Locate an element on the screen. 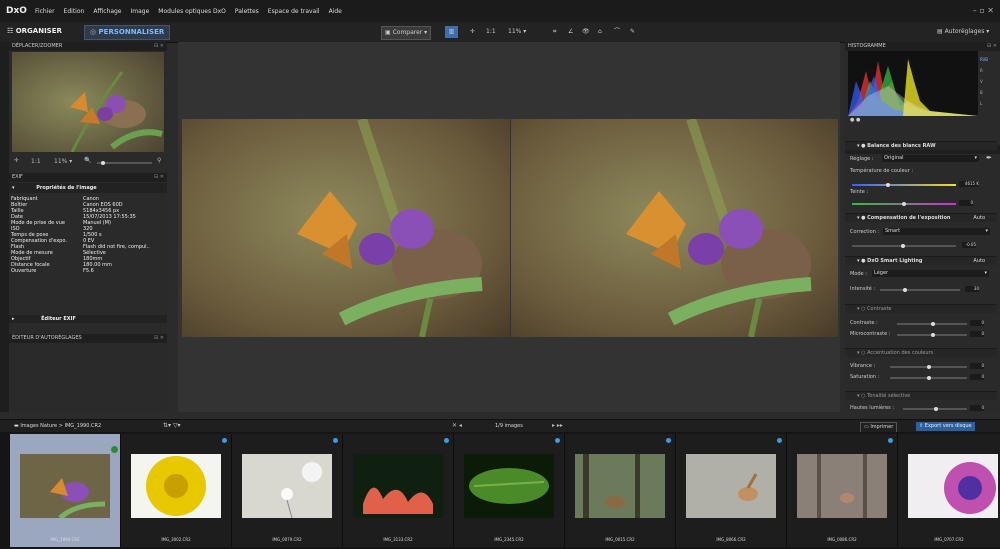  filmstrip-thumb: IMG_0086.CR2 is located at coordinates (842, 490).